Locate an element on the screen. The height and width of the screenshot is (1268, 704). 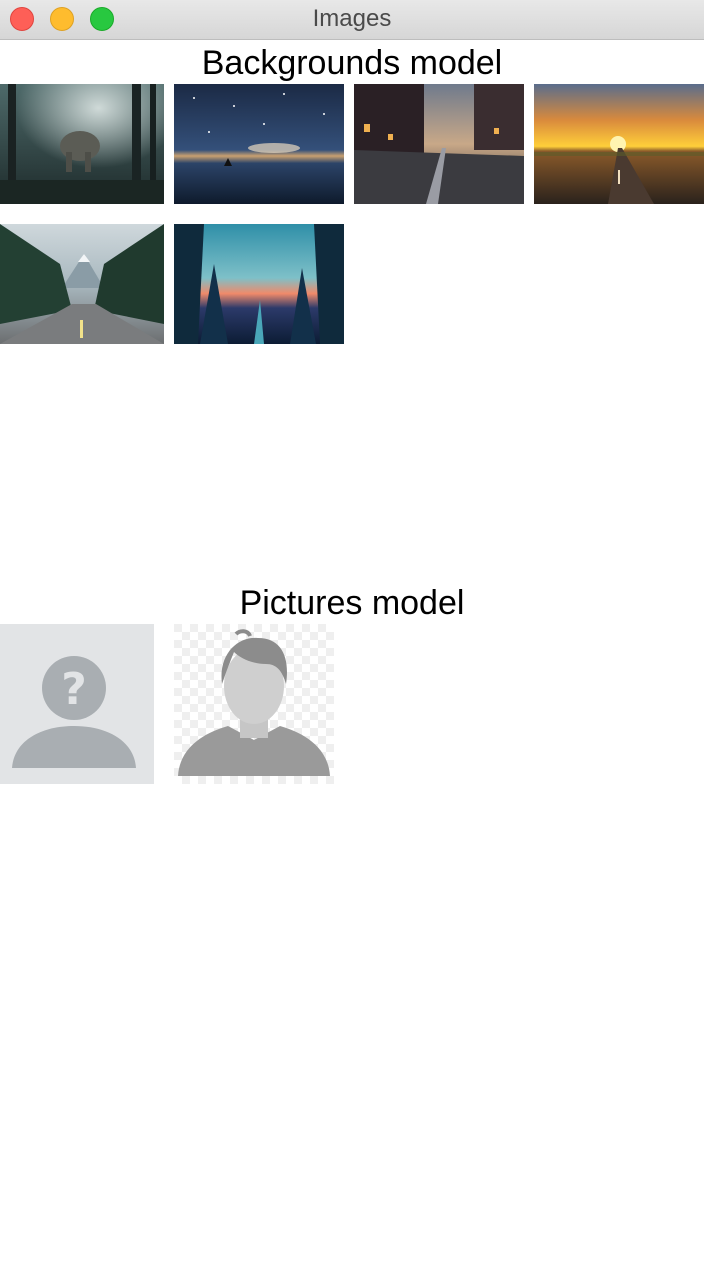
background-image-sunset-road is located at coordinates (619, 144).